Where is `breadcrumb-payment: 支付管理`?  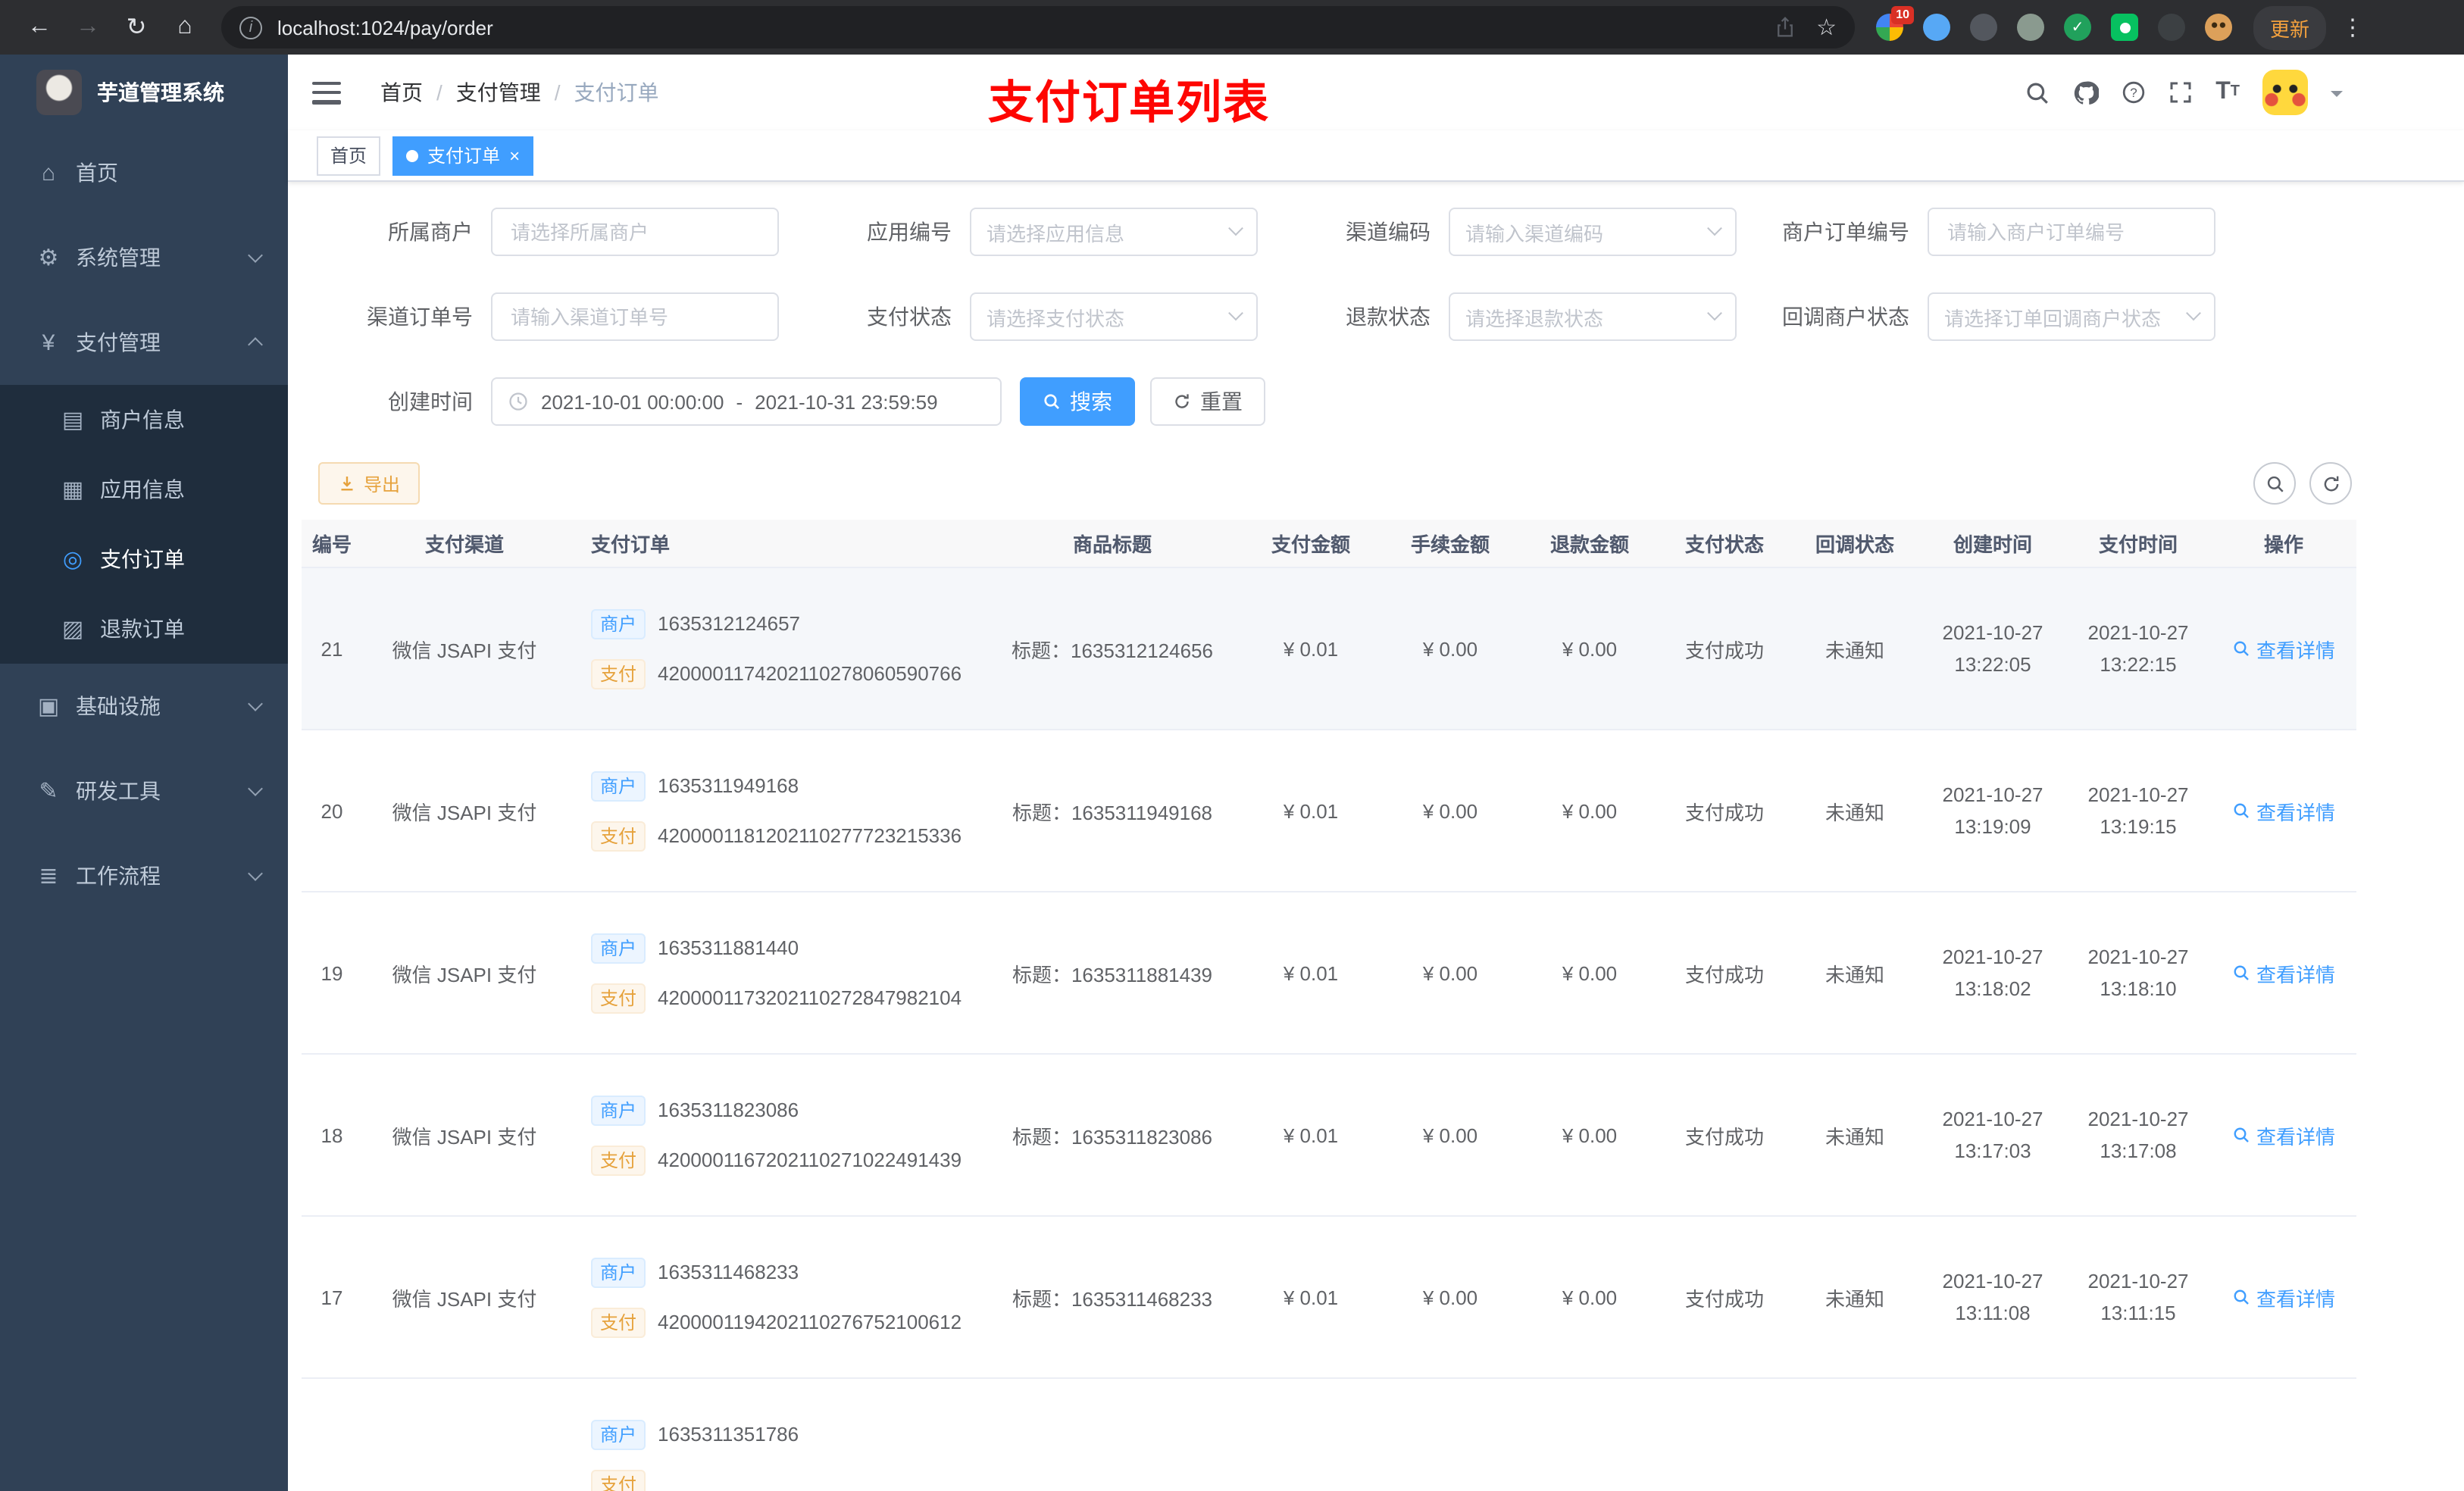 breadcrumb-payment: 支付管理 is located at coordinates (498, 92).